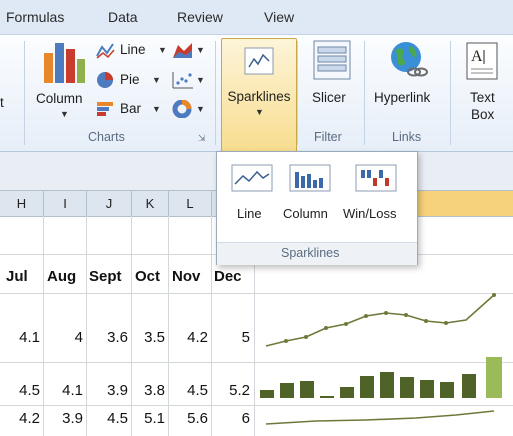  Describe the element at coordinates (63, 337) in the screenshot. I see `cell: 4` at that location.